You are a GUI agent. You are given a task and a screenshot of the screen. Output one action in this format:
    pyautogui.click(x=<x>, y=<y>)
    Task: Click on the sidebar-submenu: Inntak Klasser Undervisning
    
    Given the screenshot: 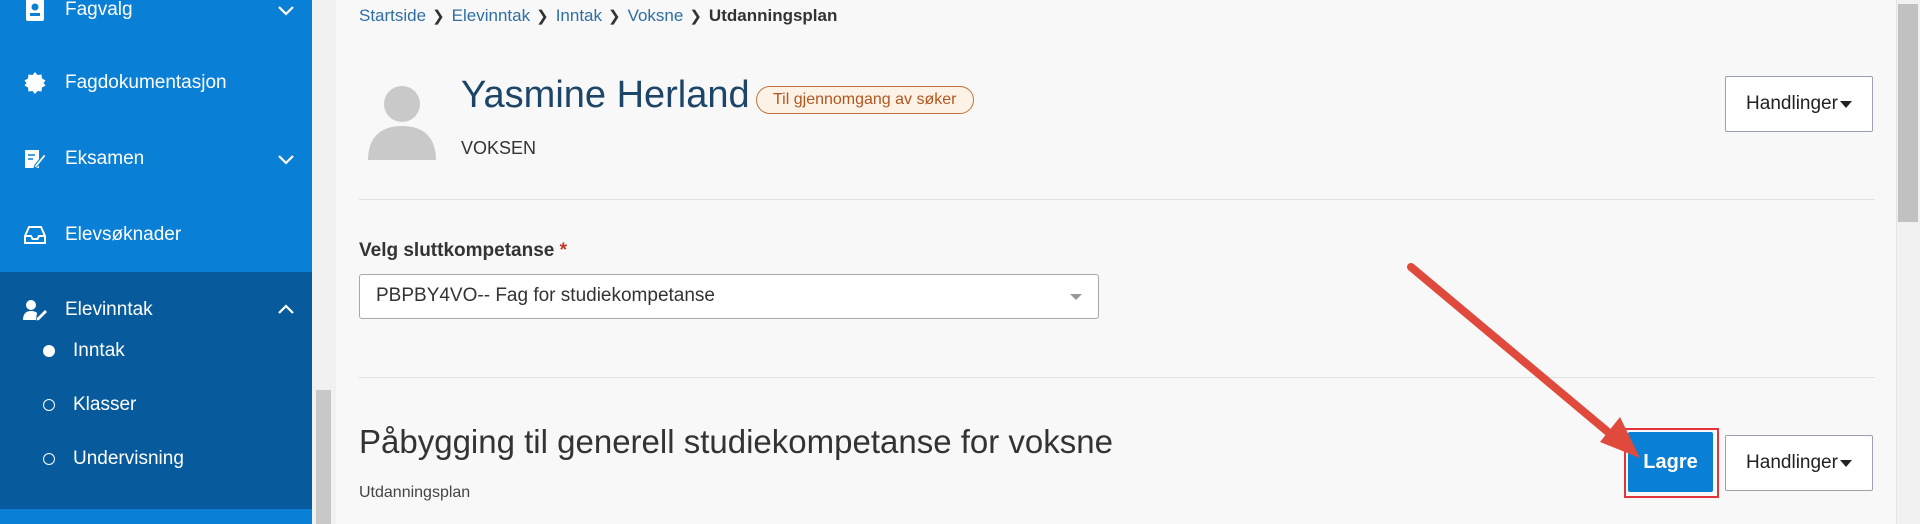 What is the action you would take?
    pyautogui.click(x=156, y=416)
    